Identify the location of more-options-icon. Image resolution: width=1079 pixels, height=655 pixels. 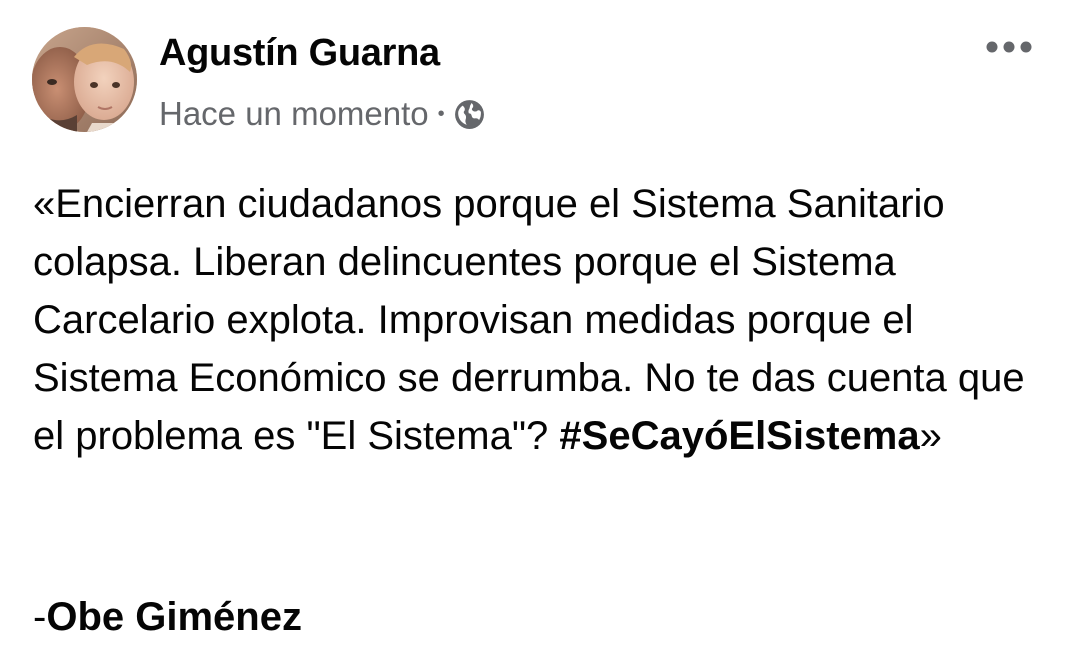
(1009, 47).